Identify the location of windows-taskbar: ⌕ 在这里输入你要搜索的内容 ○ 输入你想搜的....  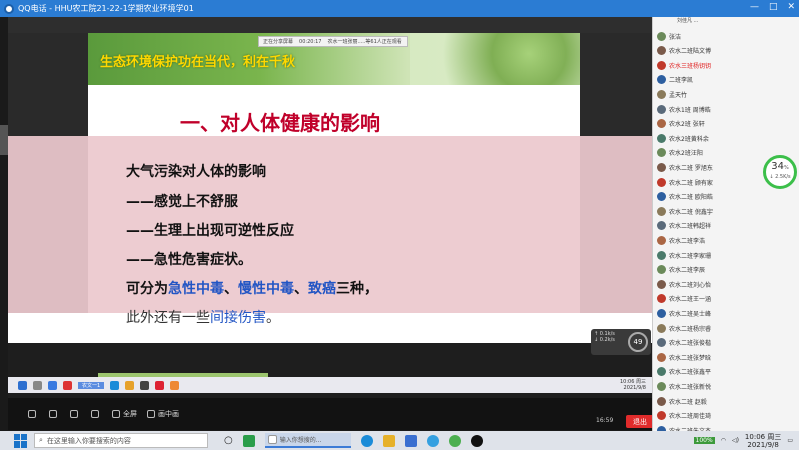
(399, 440).